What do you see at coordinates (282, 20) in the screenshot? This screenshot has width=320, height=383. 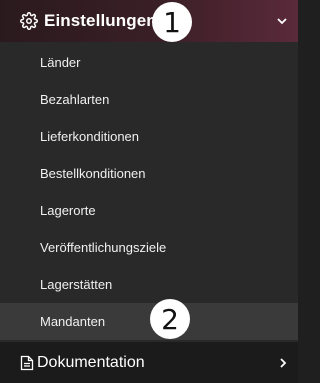 I see `chevron-down-icon` at bounding box center [282, 20].